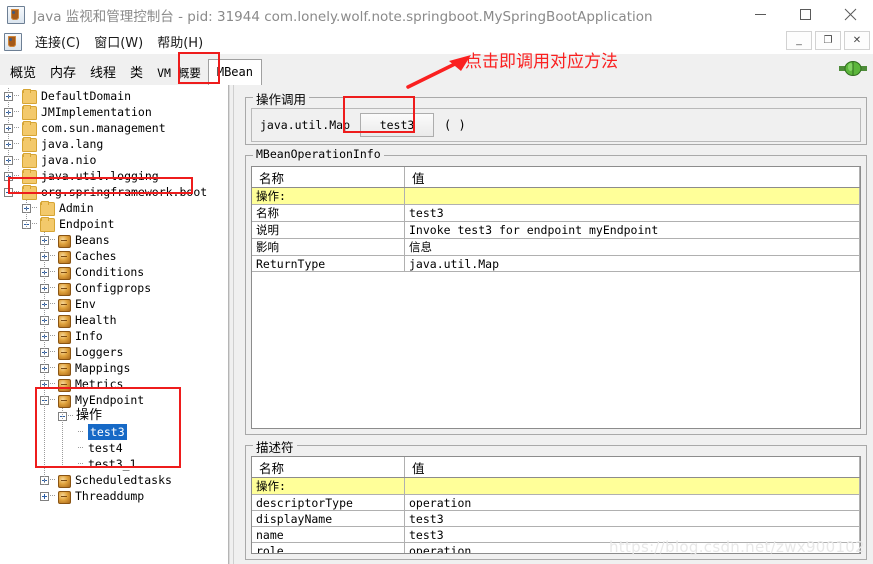 This screenshot has height=564, width=873. I want to click on tree-node-env: Env, so click(114, 304).